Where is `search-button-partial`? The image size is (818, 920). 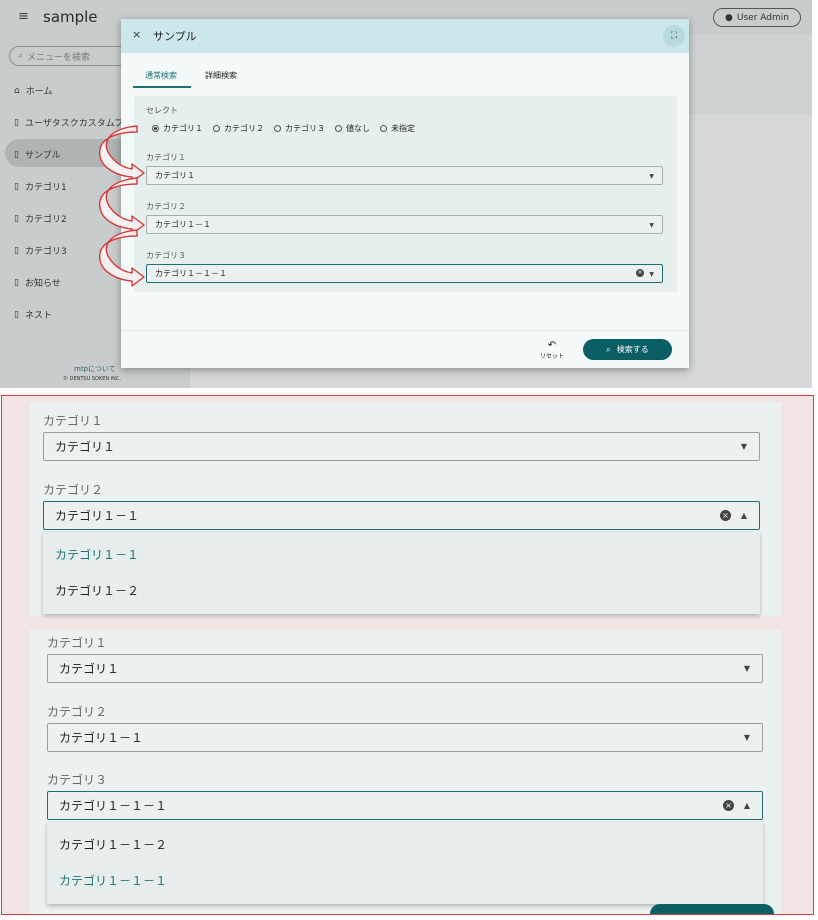
search-button-partial is located at coordinates (712, 909).